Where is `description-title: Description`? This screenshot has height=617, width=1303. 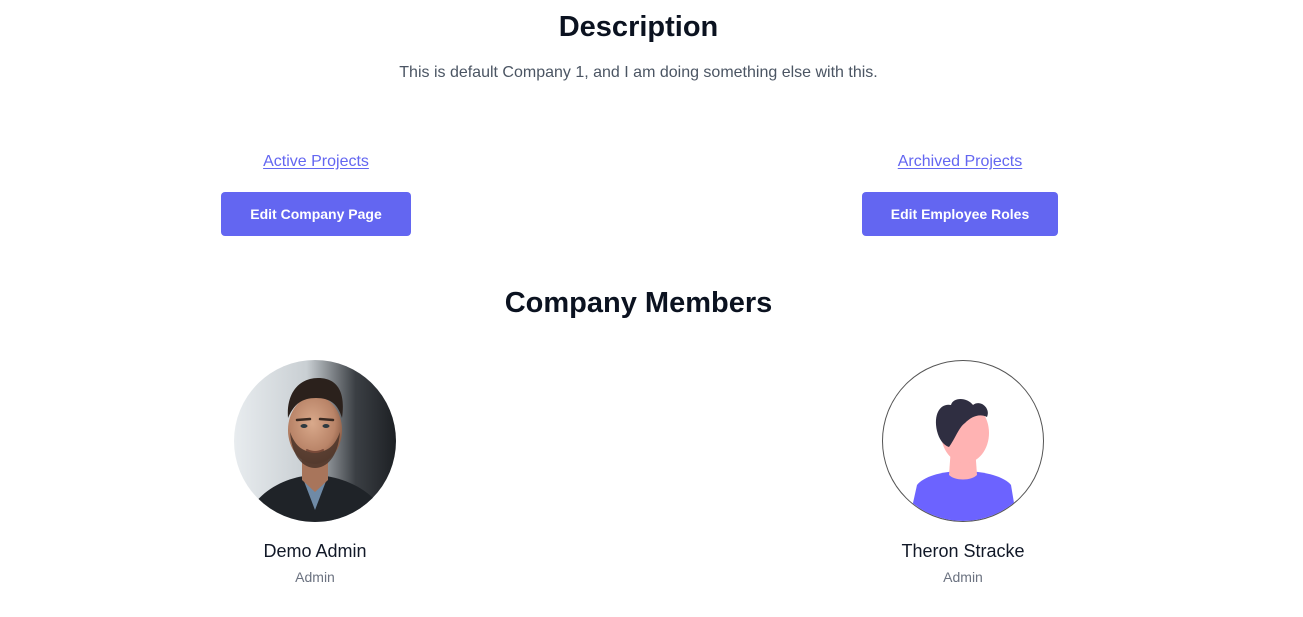
description-title: Description is located at coordinates (638, 27).